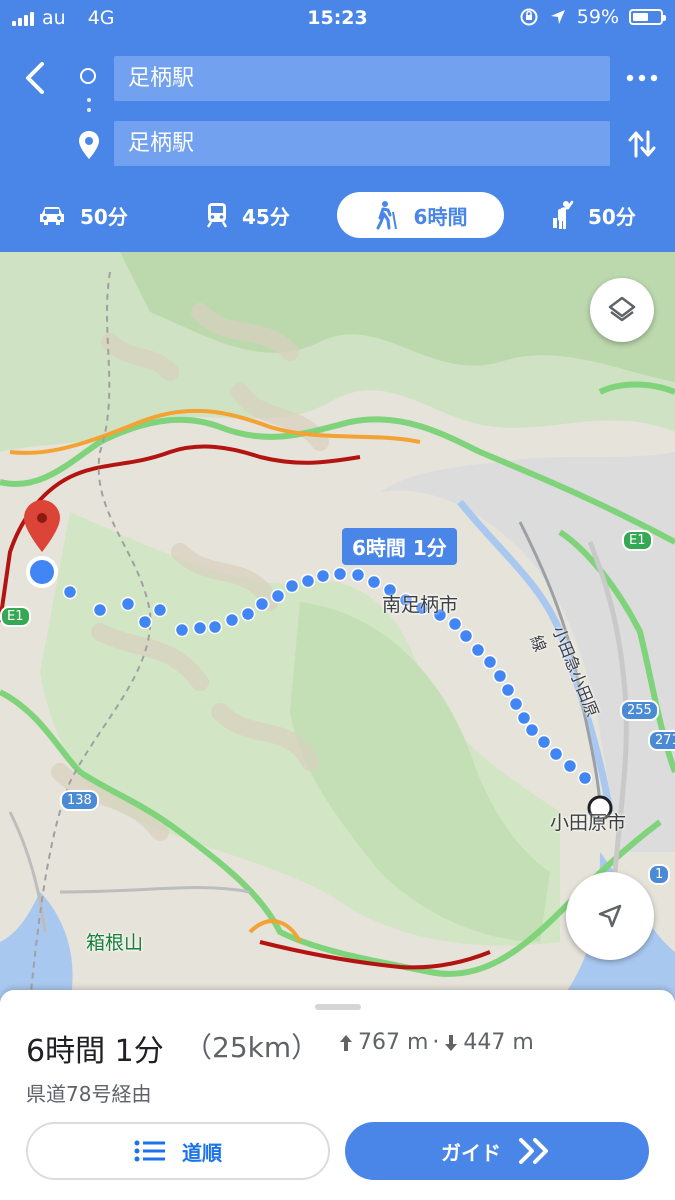 This screenshot has height=1200, width=675. I want to click on elevation-ascent: 767 m, so click(393, 1042).